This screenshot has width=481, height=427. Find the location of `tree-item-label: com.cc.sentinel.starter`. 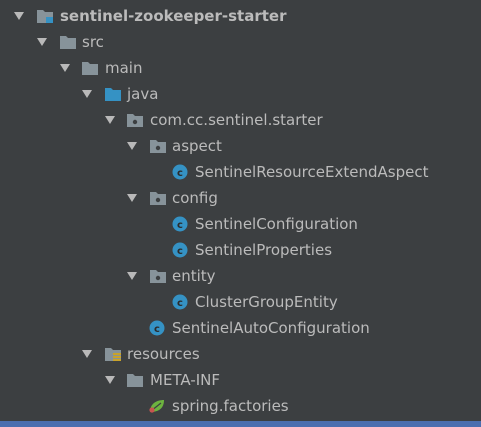

tree-item-label: com.cc.sentinel.starter is located at coordinates (236, 120).